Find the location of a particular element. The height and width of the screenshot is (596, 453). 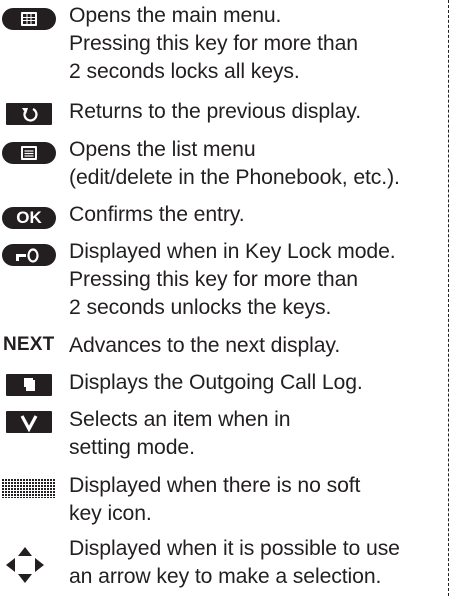

next-key-icon: NEXT is located at coordinates (30, 347).